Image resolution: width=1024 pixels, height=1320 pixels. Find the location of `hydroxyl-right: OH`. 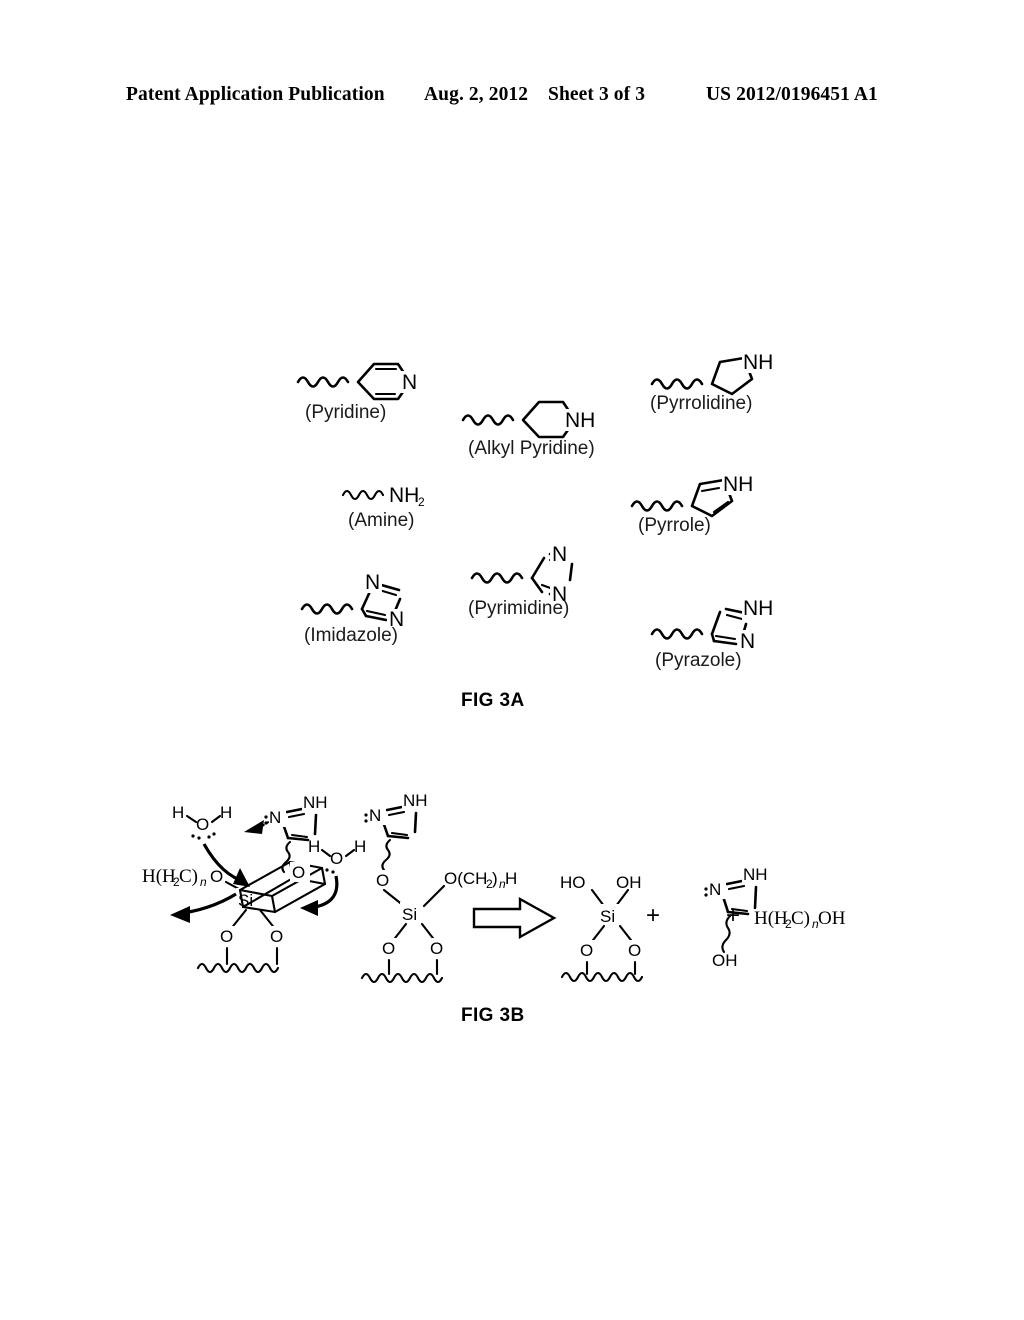

hydroxyl-right: OH is located at coordinates (629, 882).